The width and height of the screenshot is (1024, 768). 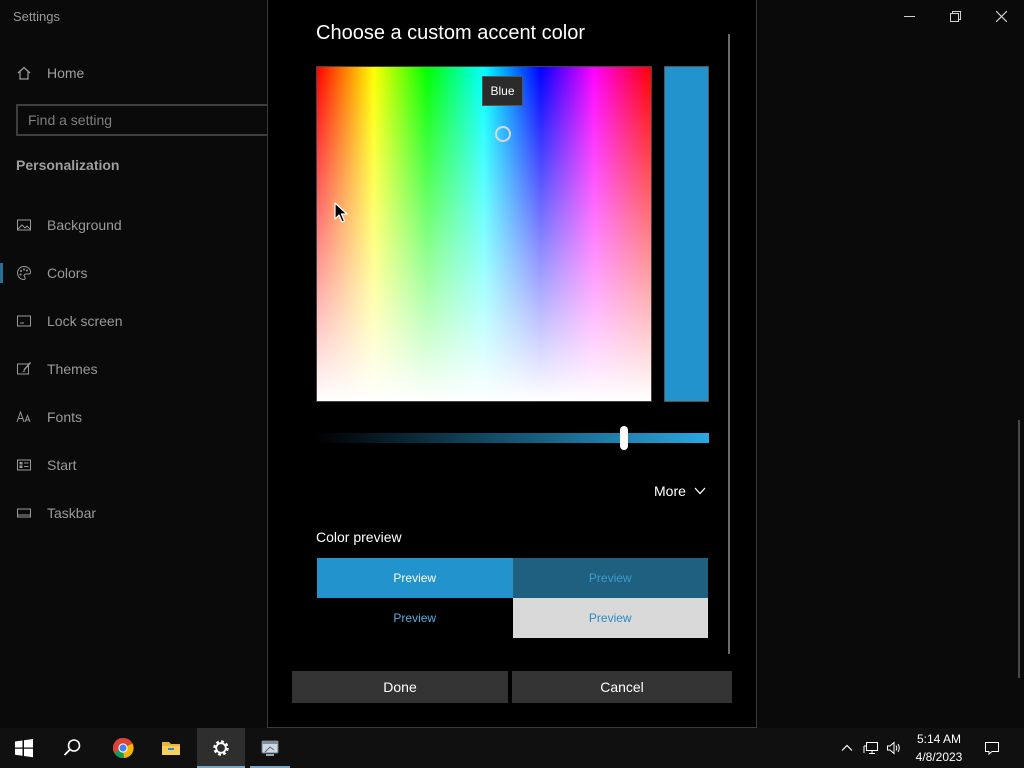 I want to click on start-icon, so click(x=24, y=465).